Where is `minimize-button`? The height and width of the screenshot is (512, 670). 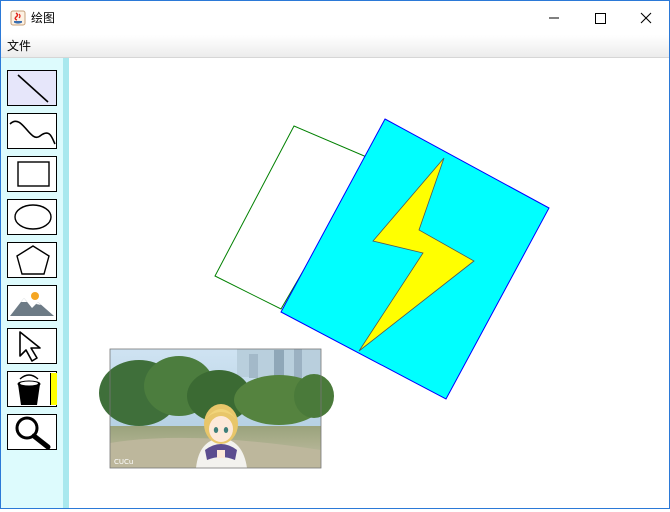
minimize-button is located at coordinates (554, 18).